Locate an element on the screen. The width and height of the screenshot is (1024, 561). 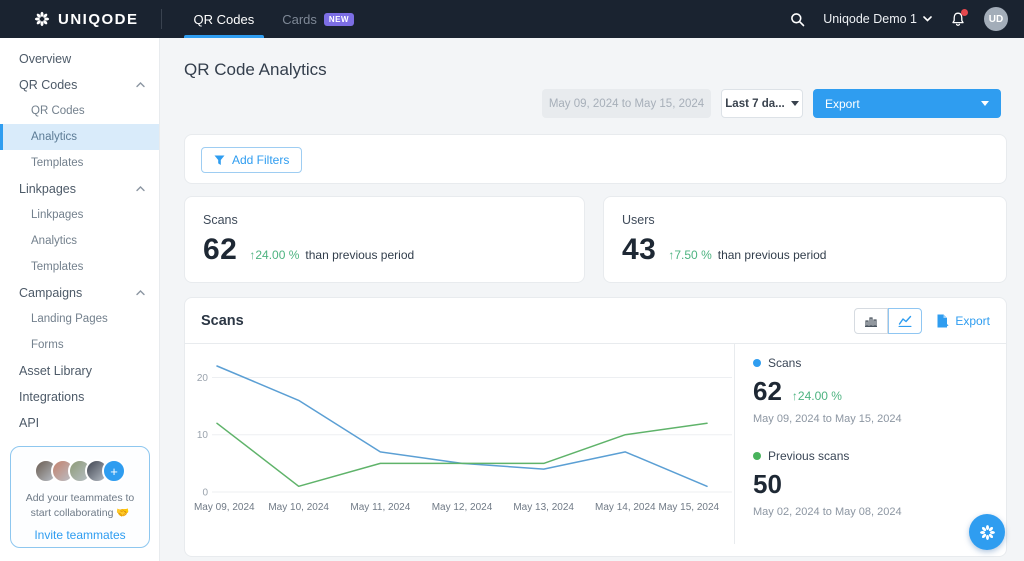
users-stat-value: 43 is located at coordinates (639, 249).